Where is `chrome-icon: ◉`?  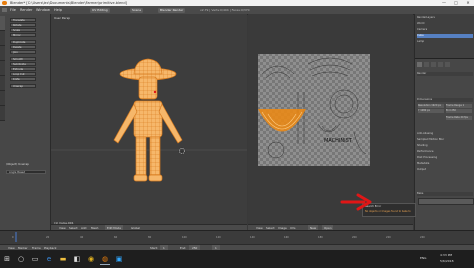 chrome-icon: ◉ is located at coordinates (91, 259).